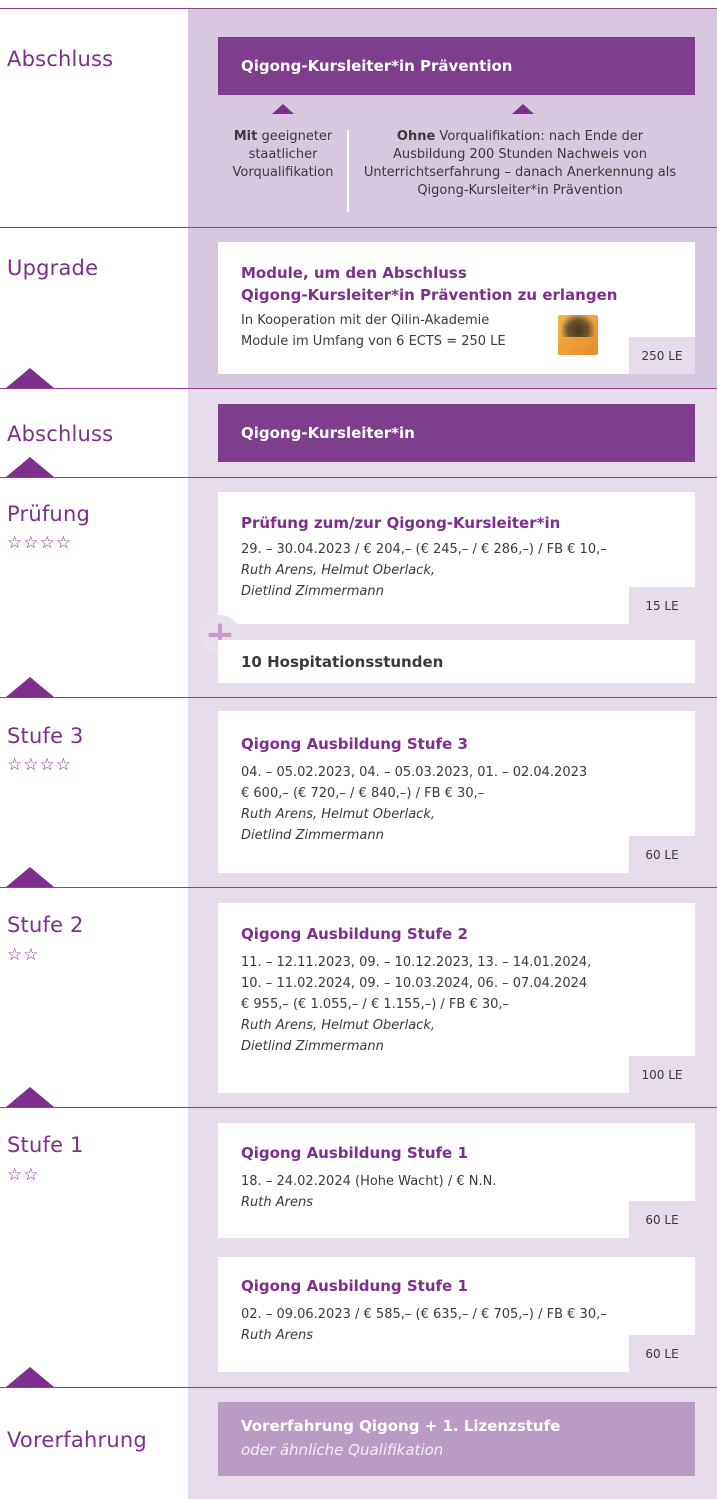  I want to click on upgrade-text-line2: Module im Umfang von 6 ECTS = 250 LE, so click(373, 341).